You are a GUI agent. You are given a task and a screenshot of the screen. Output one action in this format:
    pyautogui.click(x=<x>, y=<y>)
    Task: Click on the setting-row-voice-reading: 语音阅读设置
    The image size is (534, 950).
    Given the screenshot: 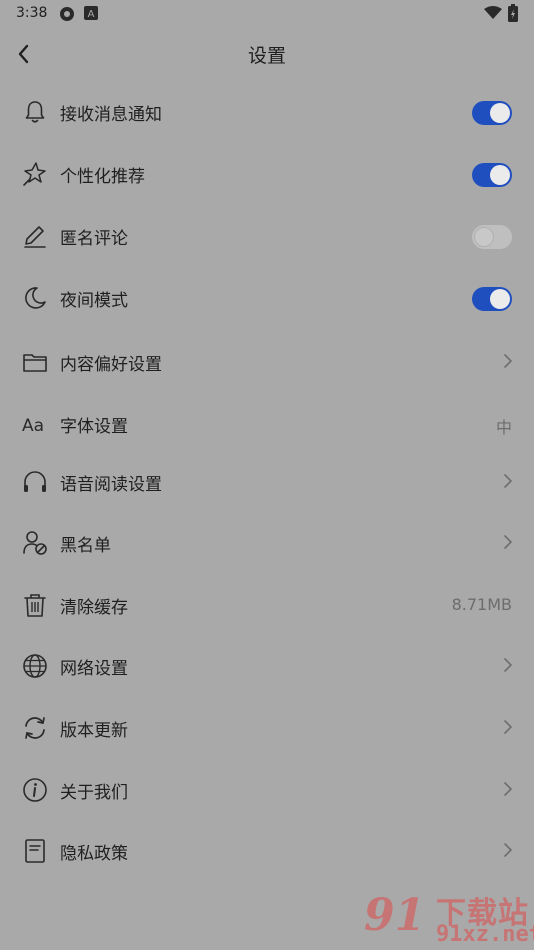 What is the action you would take?
    pyautogui.click(x=267, y=481)
    